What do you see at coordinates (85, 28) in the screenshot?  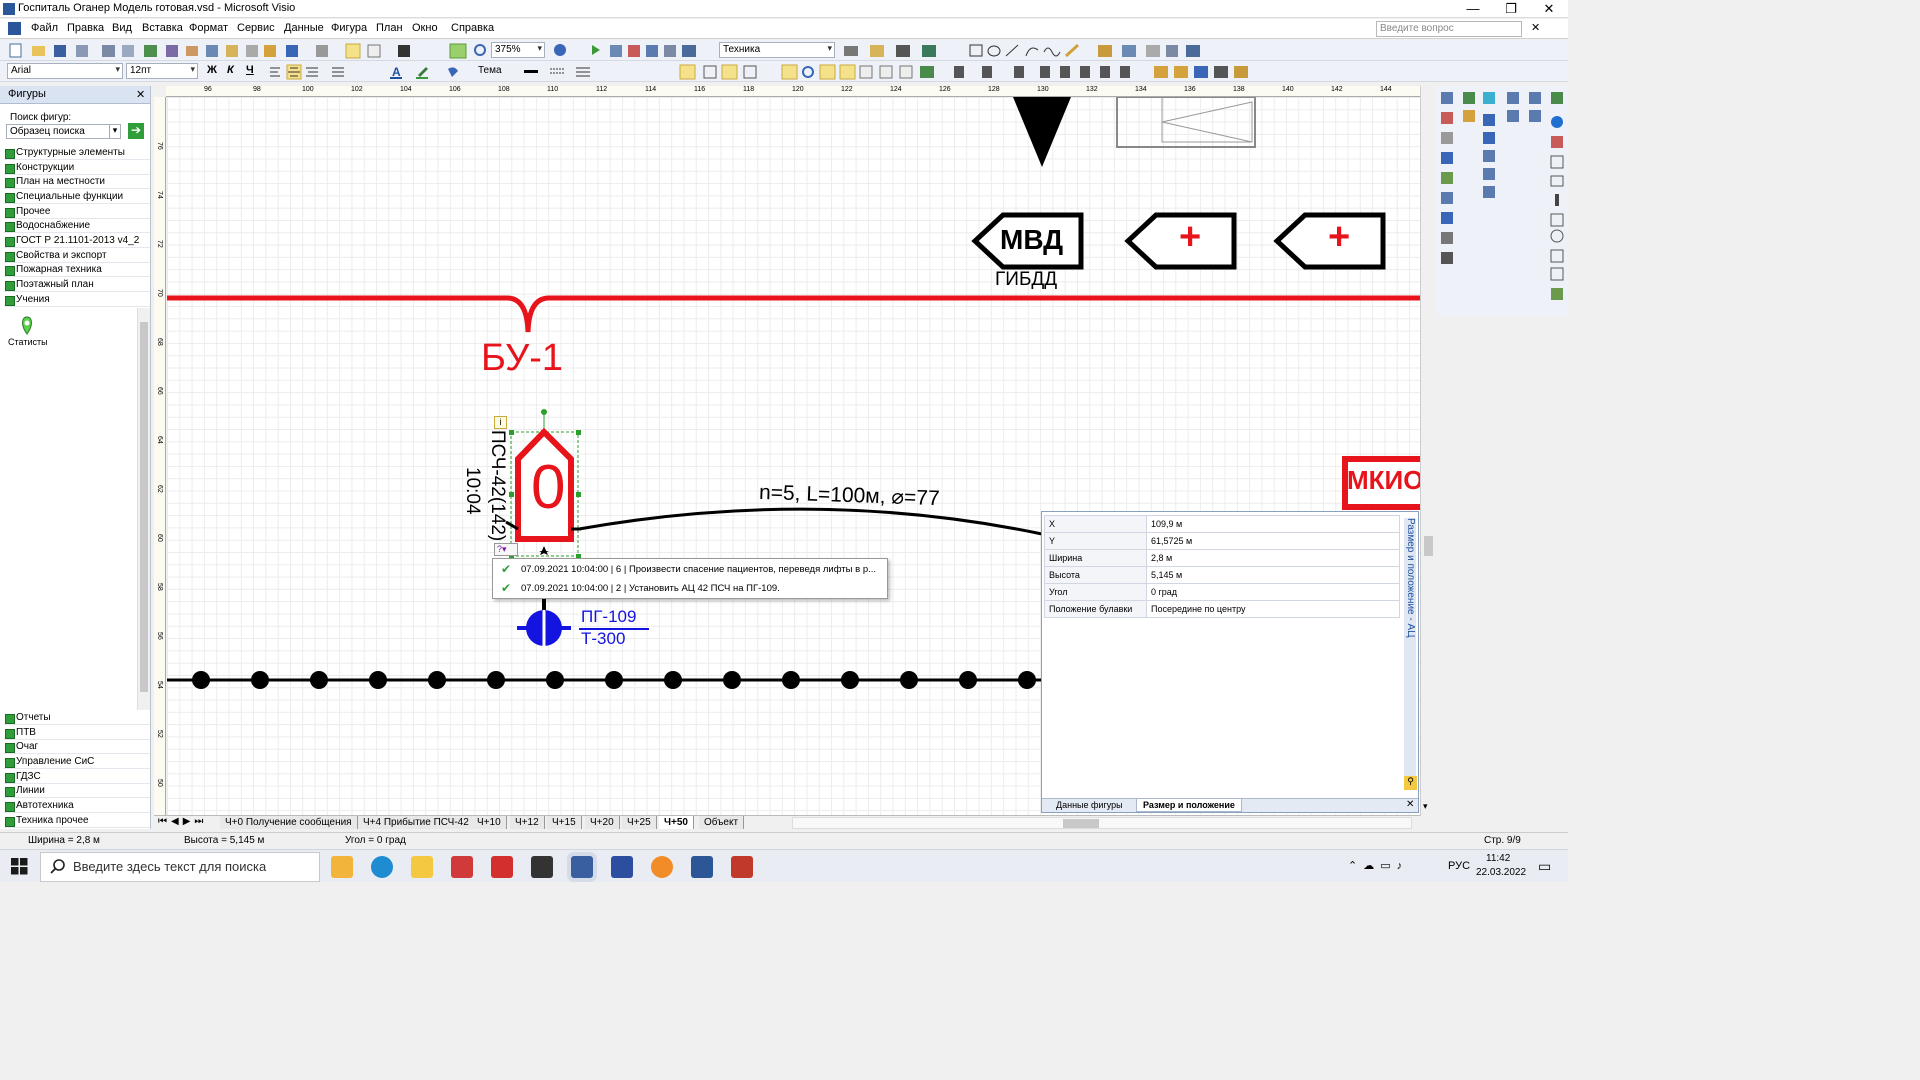 I see `menu-edit: Правка` at bounding box center [85, 28].